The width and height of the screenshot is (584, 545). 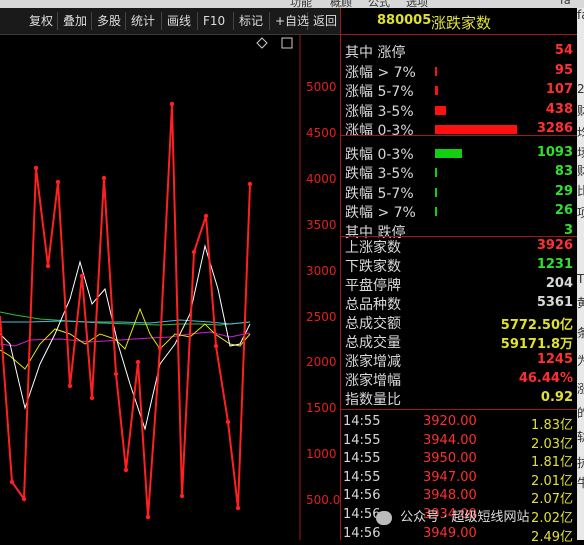 What do you see at coordinates (552, 481) in the screenshot?
I see `tick-volume: 2.01亿` at bounding box center [552, 481].